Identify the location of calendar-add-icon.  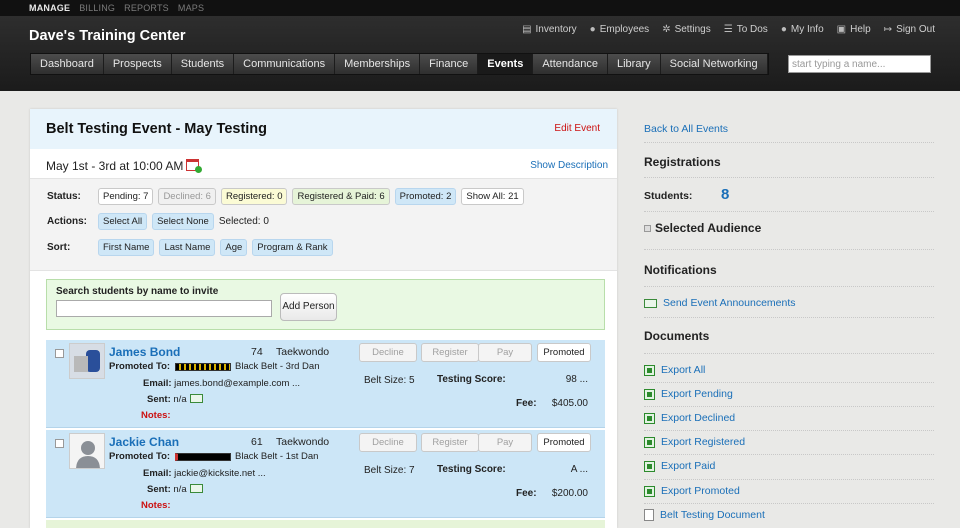
(194, 166).